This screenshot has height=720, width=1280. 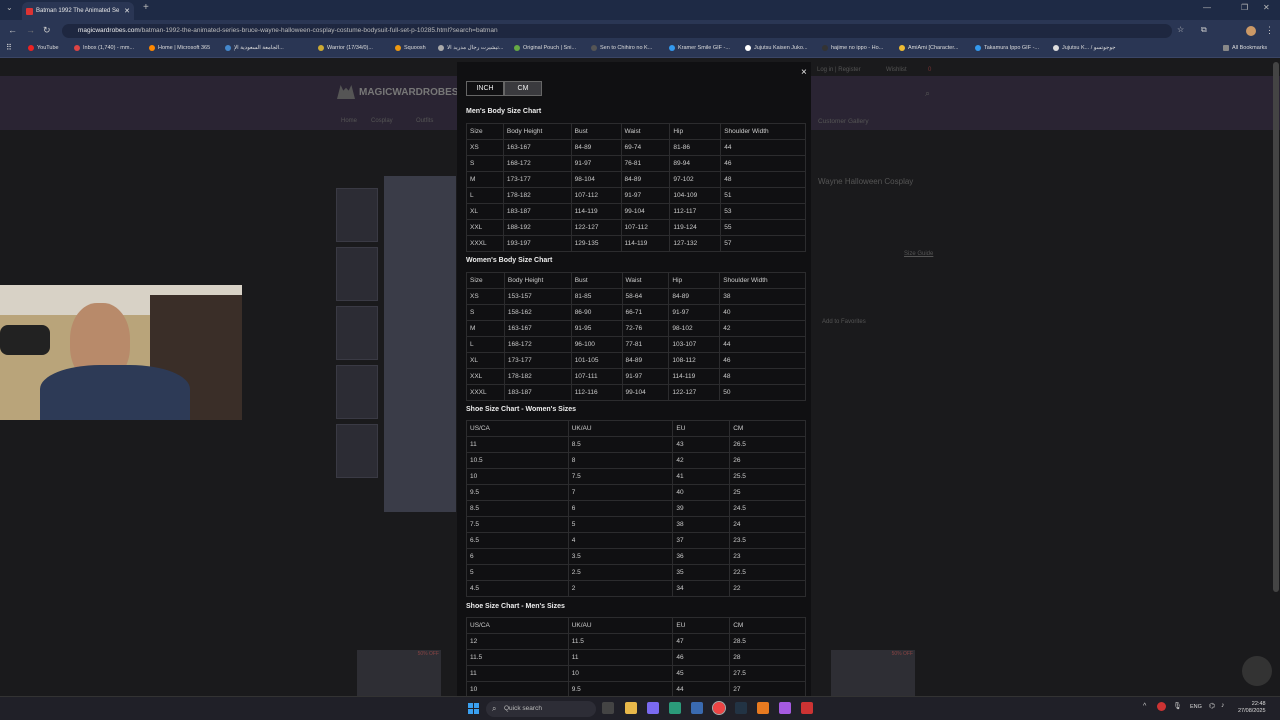 What do you see at coordinates (1244, 7) in the screenshot?
I see `restore-icon: ❐` at bounding box center [1244, 7].